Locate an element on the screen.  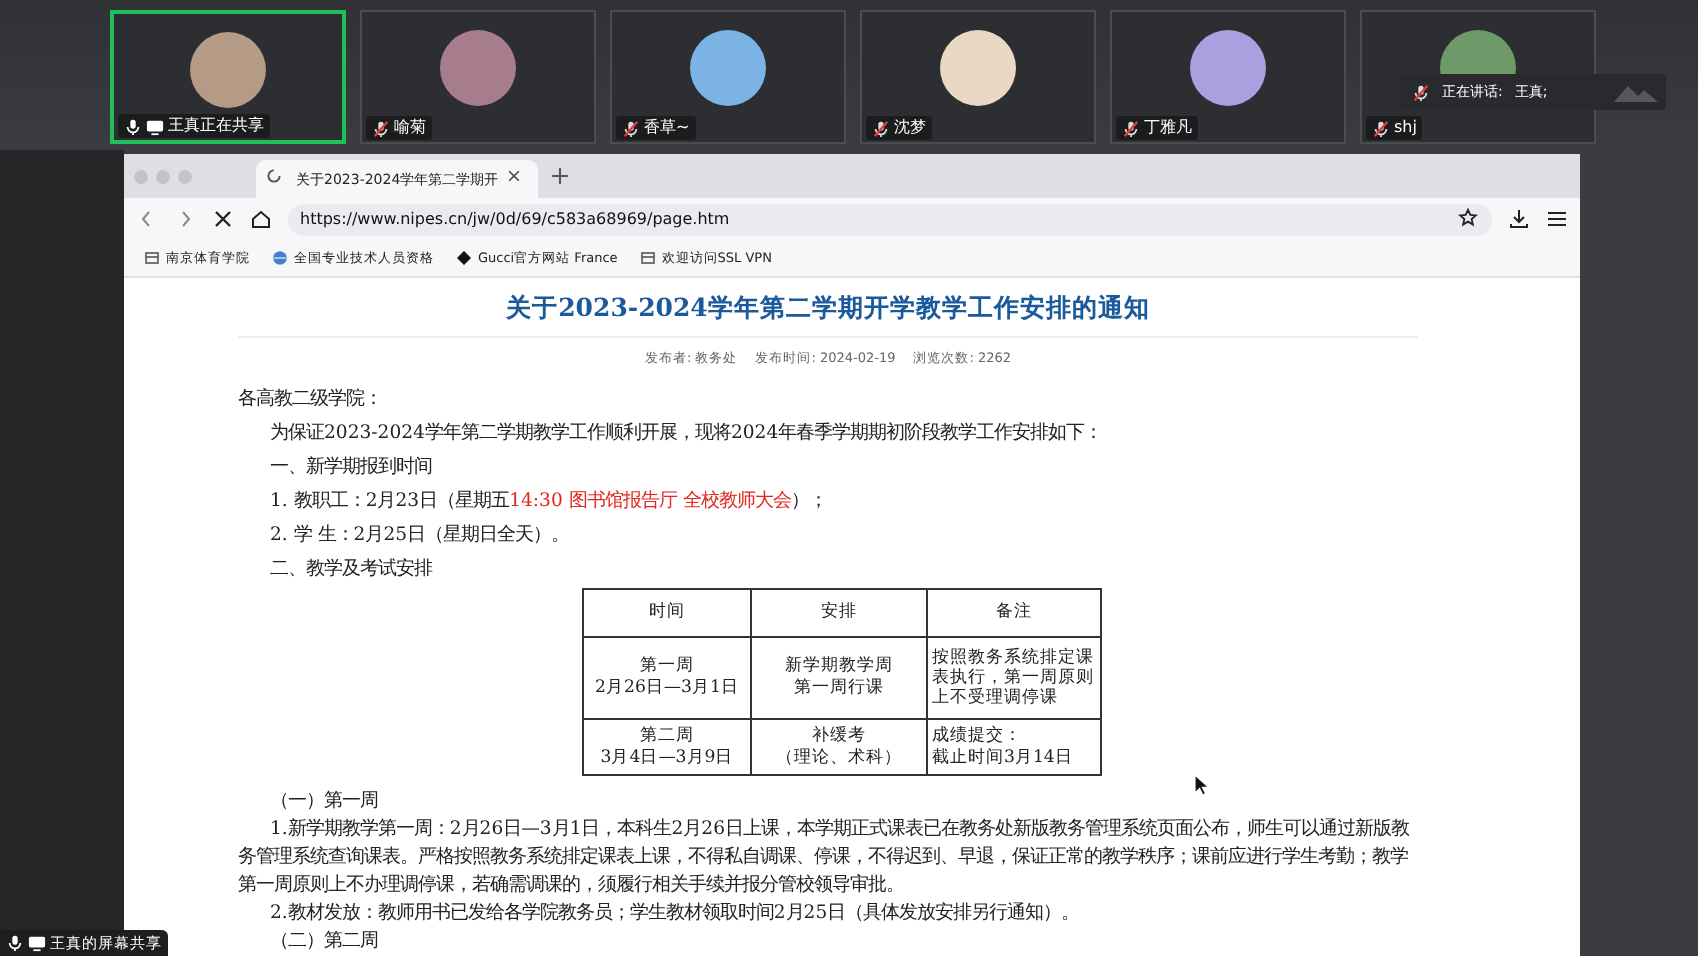
paragraph: 2. 学 生：2月25日（星期日全天）。 is located at coordinates (420, 536).